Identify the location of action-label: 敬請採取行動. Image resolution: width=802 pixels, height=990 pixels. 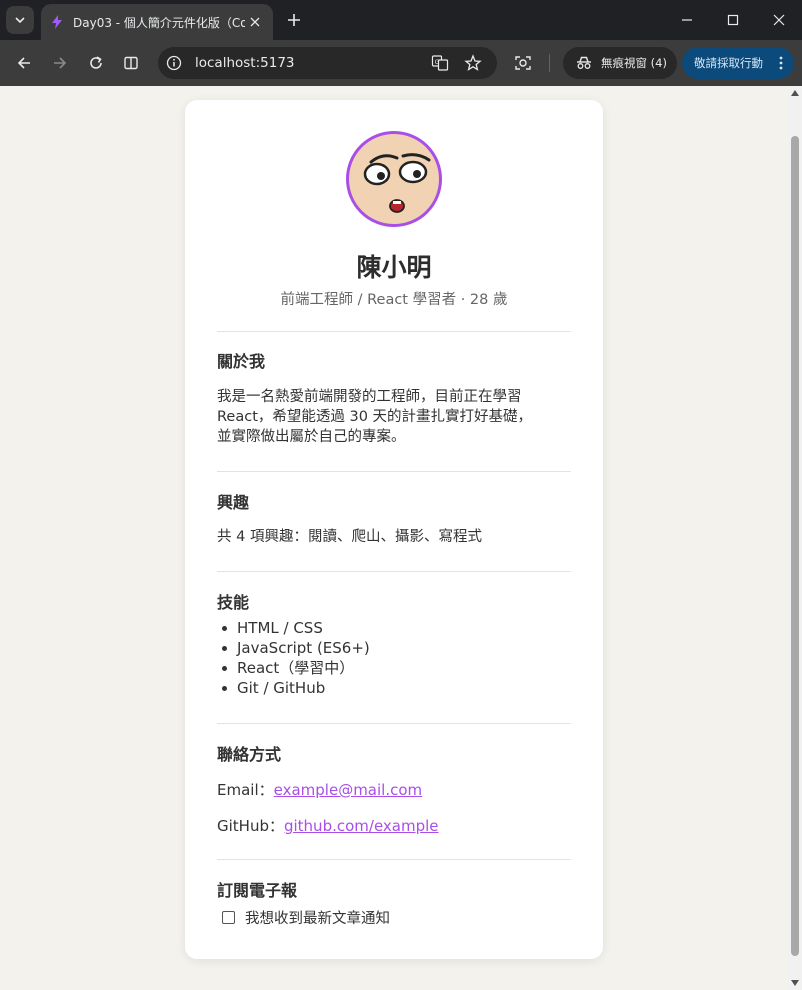
(728, 63).